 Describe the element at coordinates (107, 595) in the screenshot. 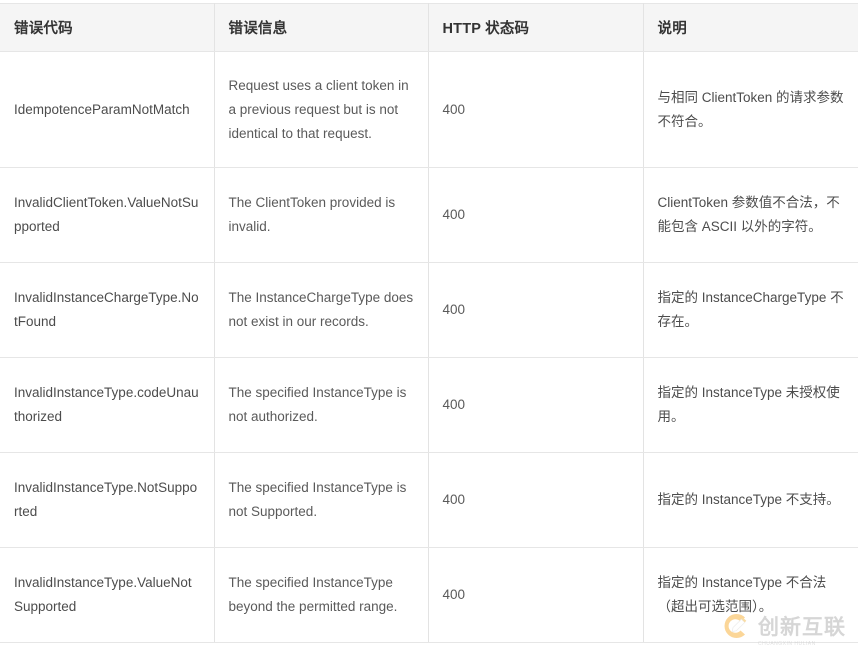

I see `cell-error-code: InvalidInstanceType.ValueNotSupported` at that location.